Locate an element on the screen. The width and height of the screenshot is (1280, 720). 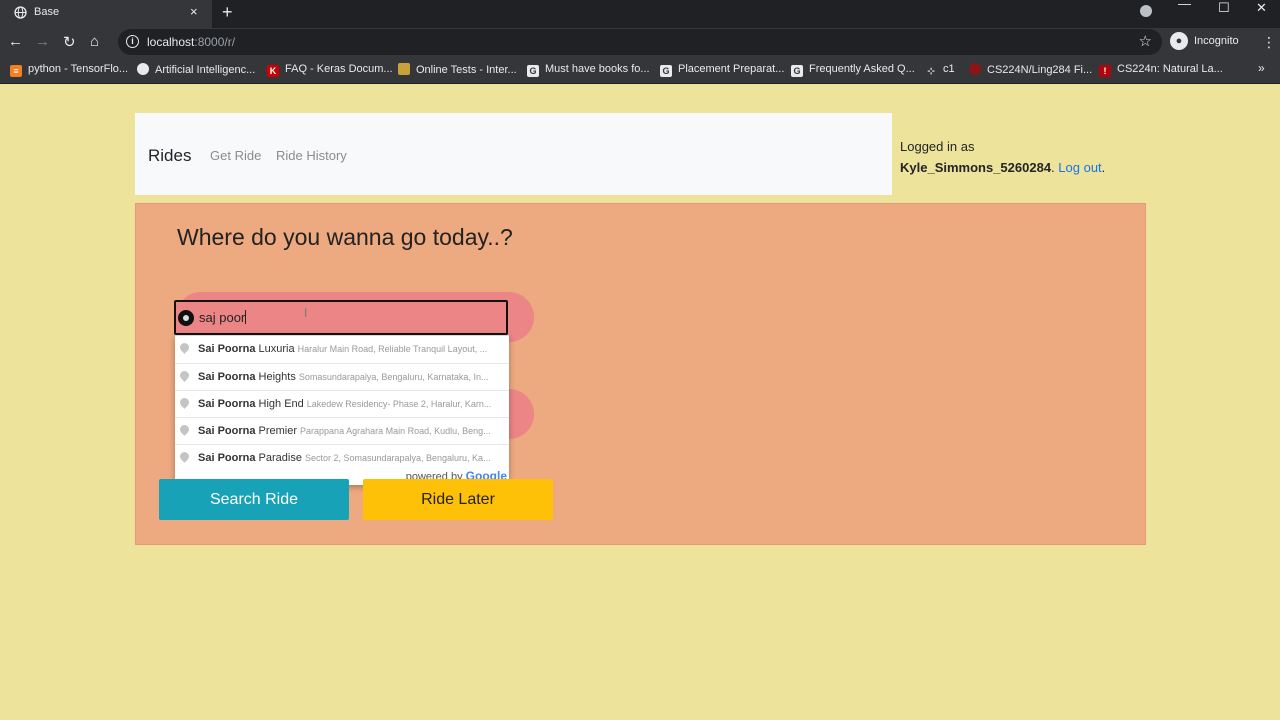
tab-search-icon is located at coordinates (1146, 11).